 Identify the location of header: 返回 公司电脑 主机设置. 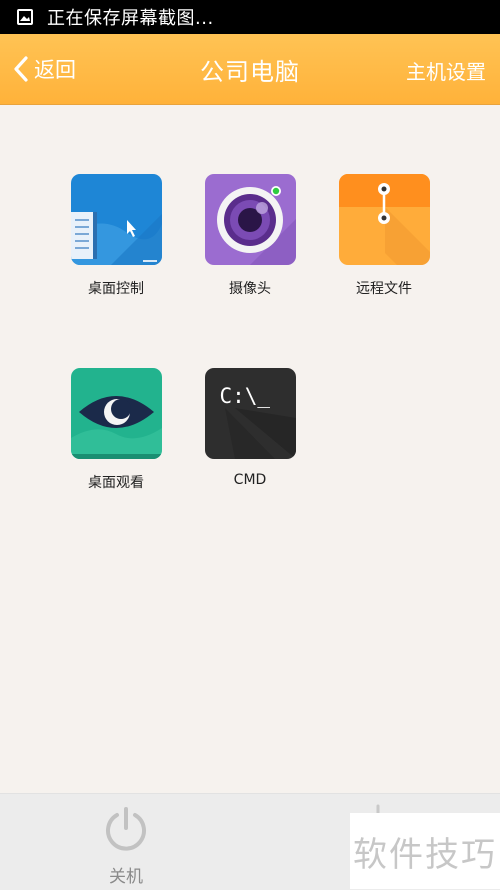
(250, 69).